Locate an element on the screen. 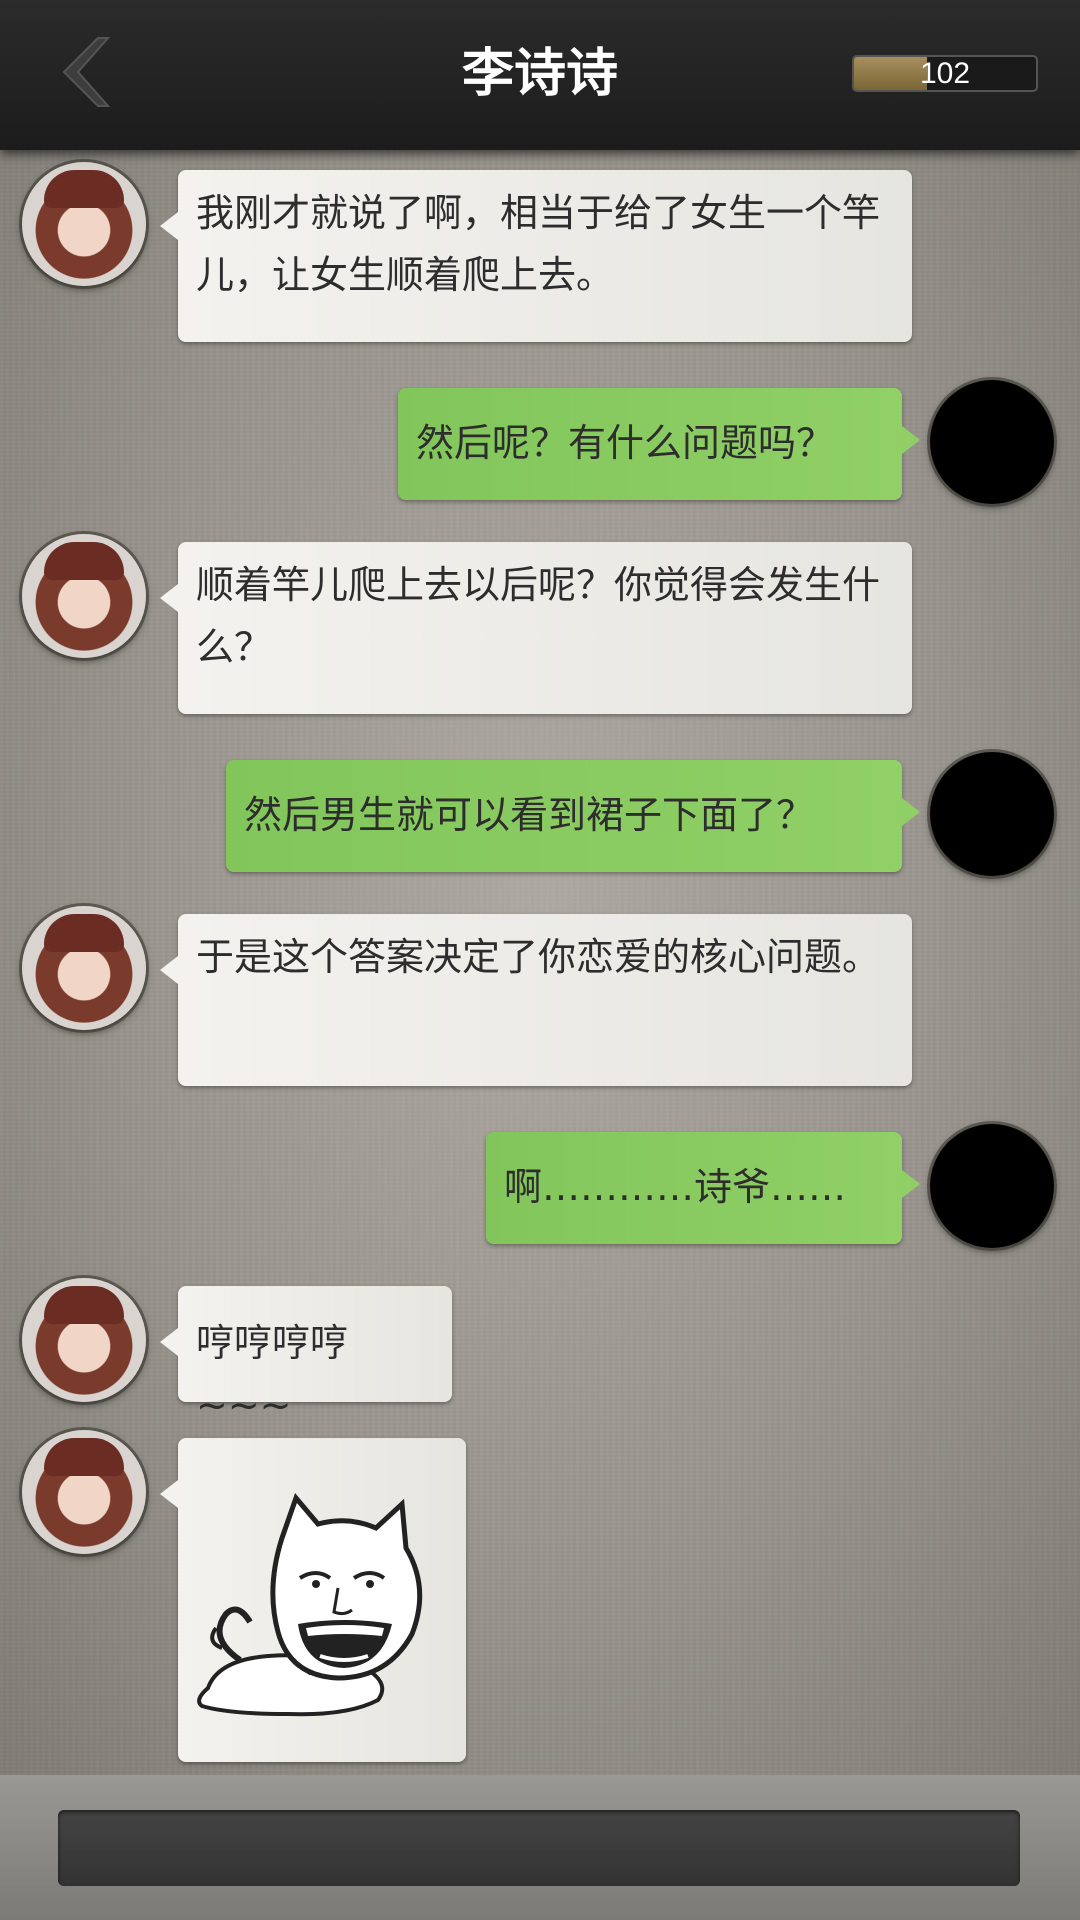 This screenshot has height=1920, width=1080. score-value: 102 is located at coordinates (945, 73).